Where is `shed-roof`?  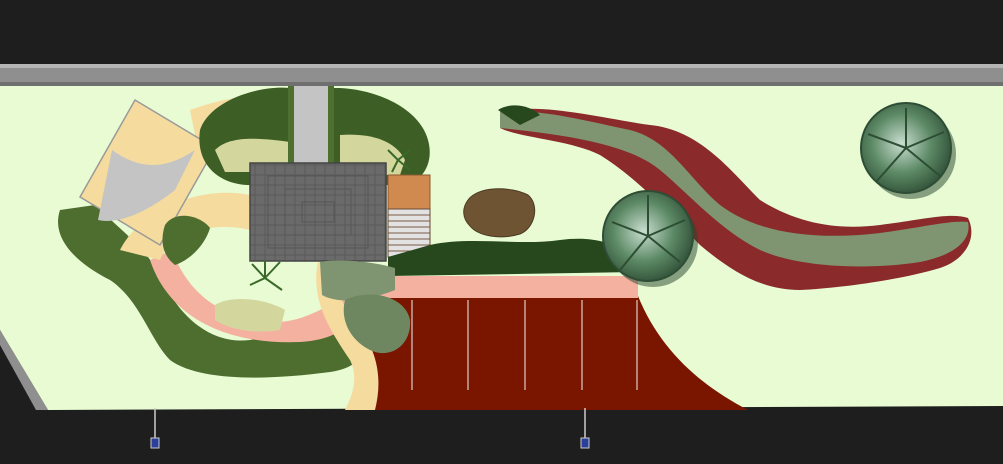 shed-roof is located at coordinates (409, 192).